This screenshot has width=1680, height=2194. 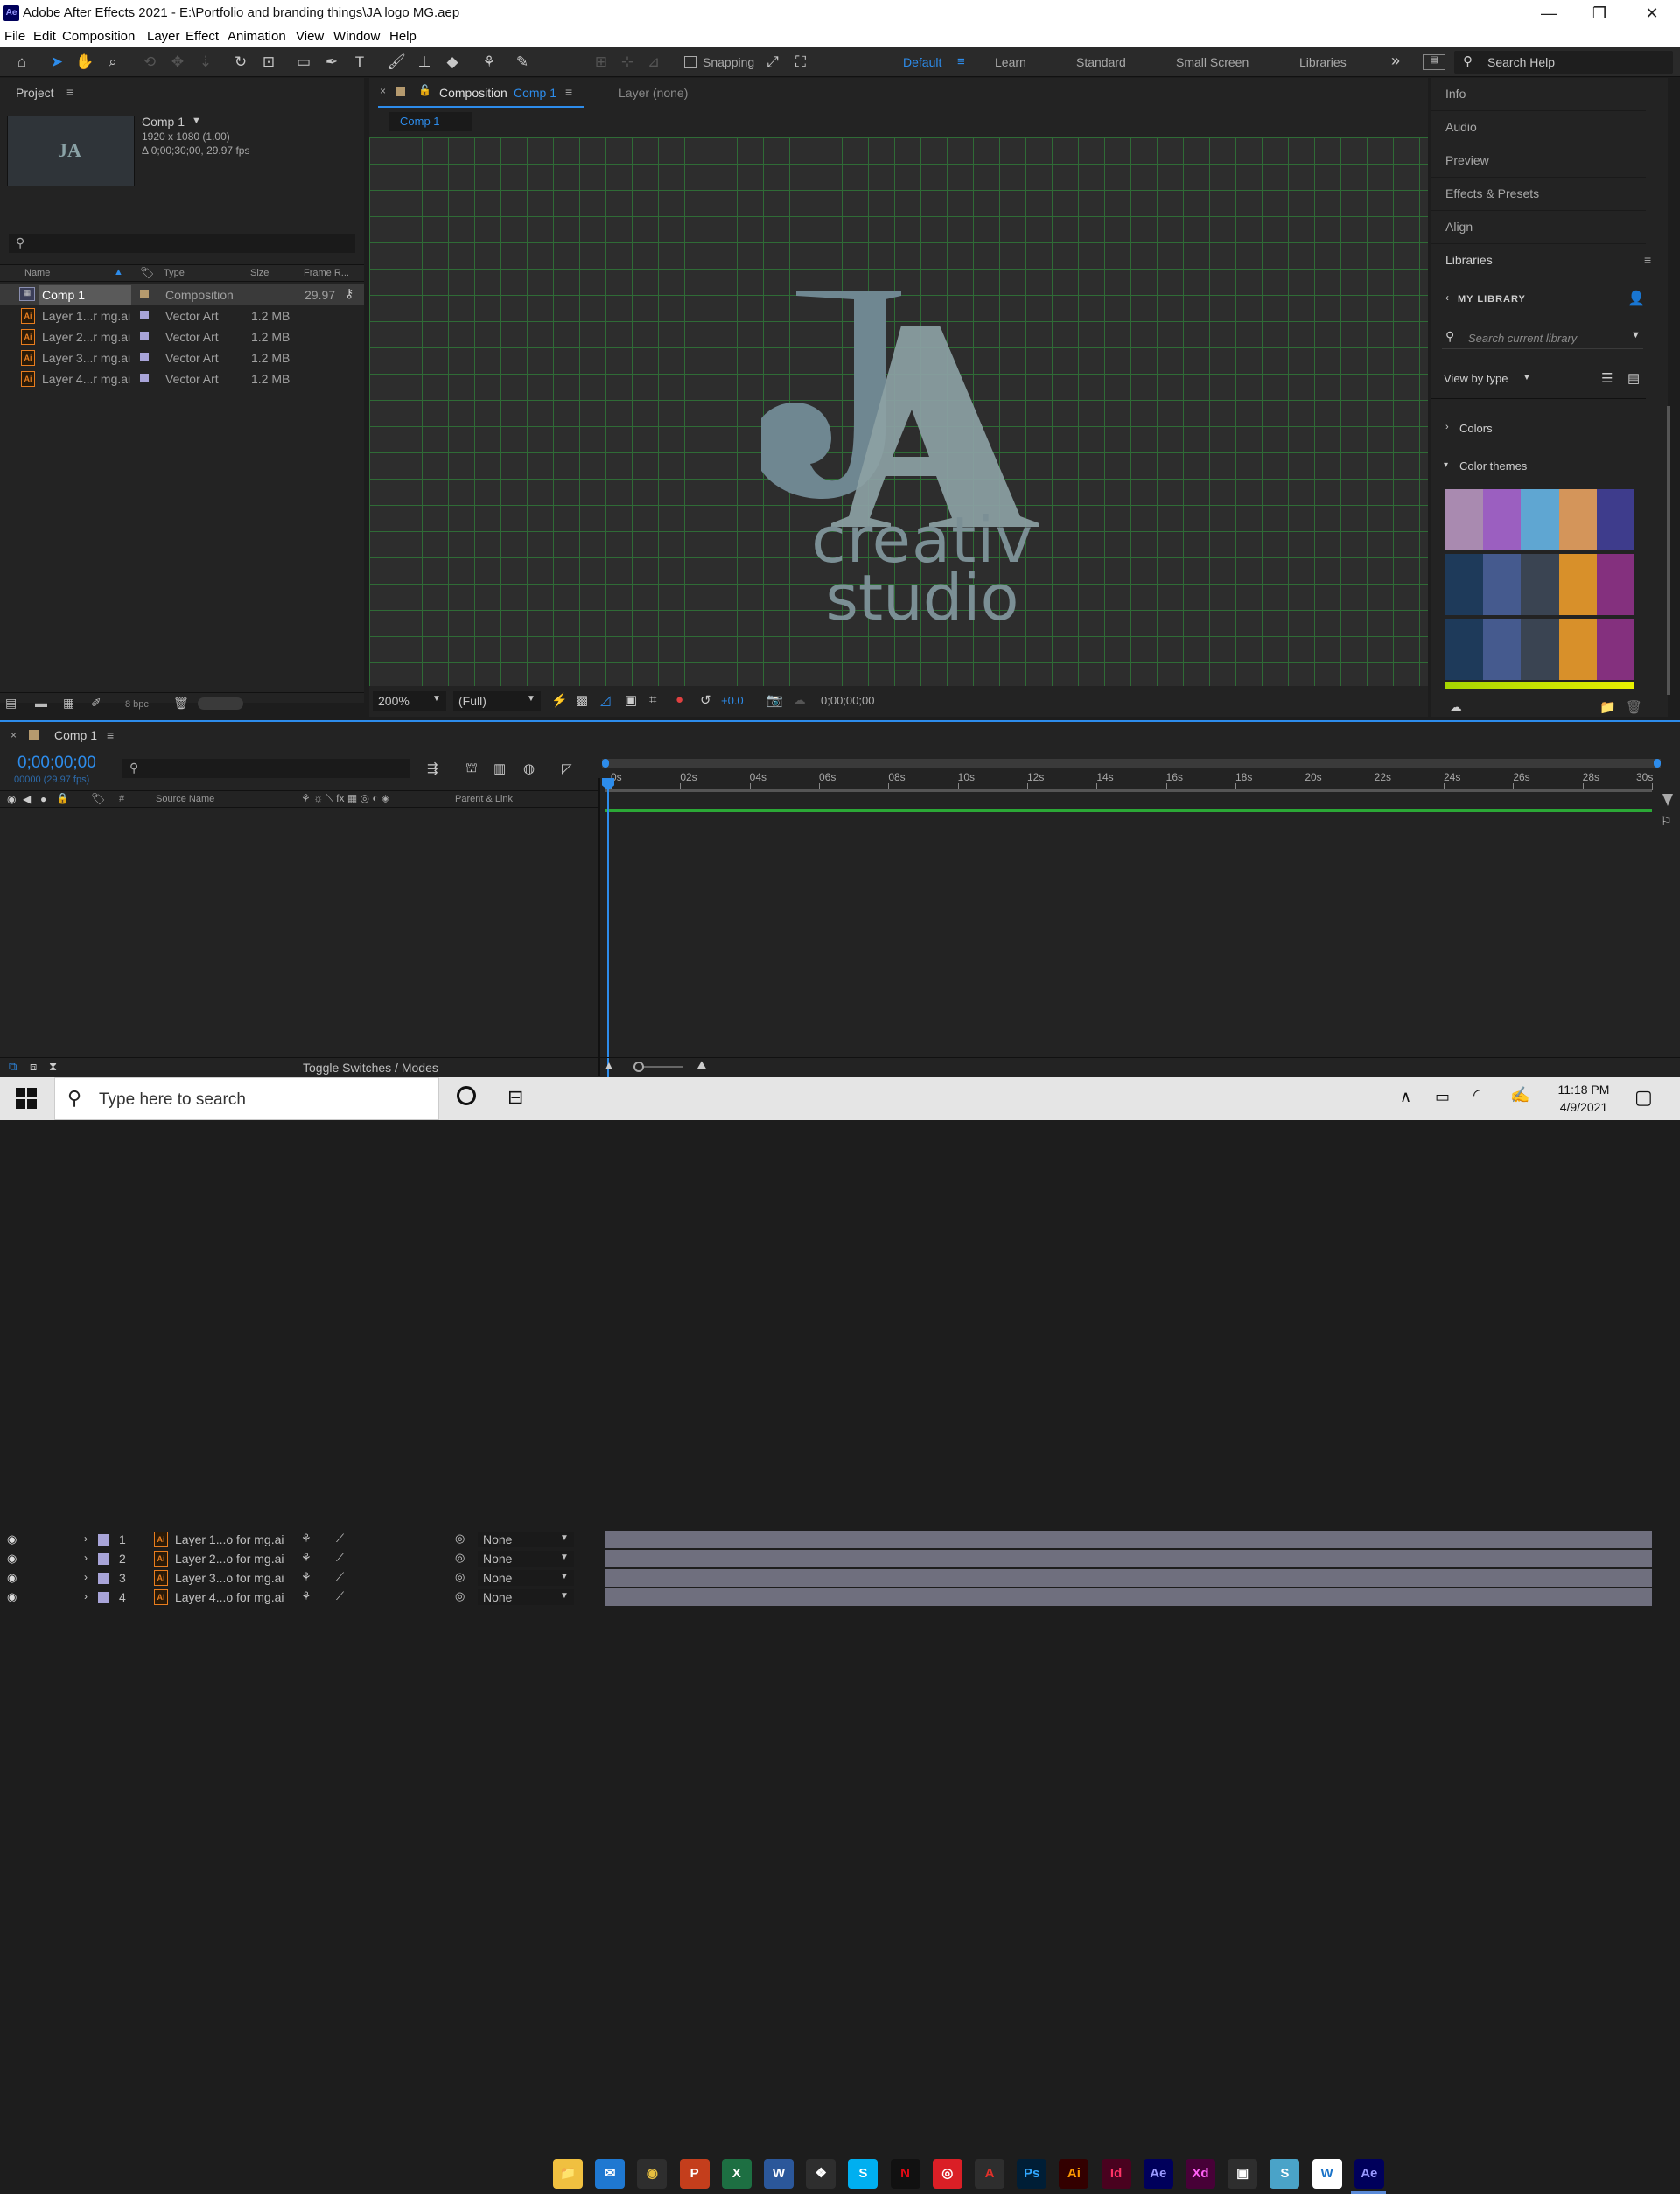 What do you see at coordinates (522, 62) in the screenshot?
I see `puppet-pin-icon: ✎` at bounding box center [522, 62].